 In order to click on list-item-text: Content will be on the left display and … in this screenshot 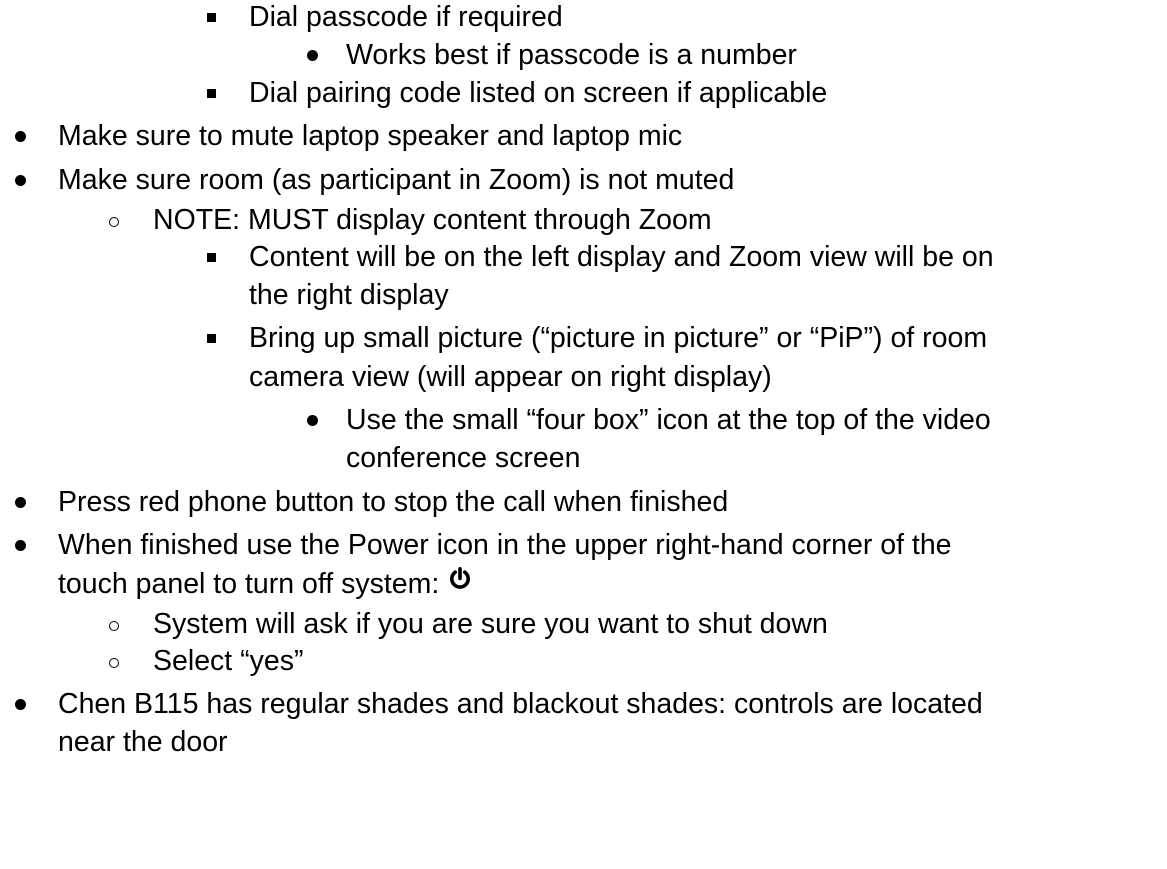, I will do `click(621, 257)`.